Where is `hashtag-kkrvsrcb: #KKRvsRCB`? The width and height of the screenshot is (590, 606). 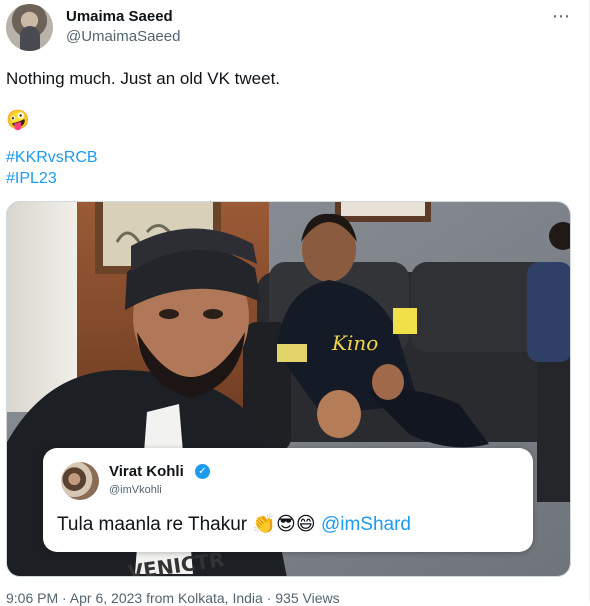
hashtag-kkrvsrcb: #KKRvsRCB is located at coordinates (52, 158).